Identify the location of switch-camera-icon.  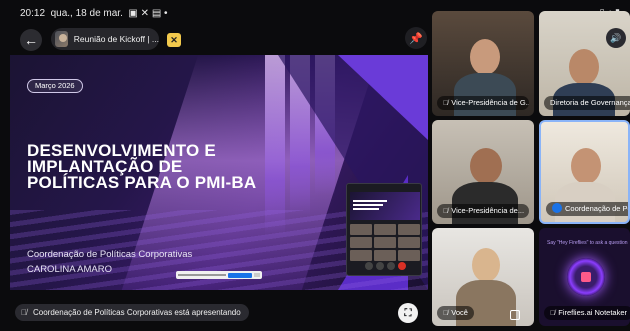
(515, 315).